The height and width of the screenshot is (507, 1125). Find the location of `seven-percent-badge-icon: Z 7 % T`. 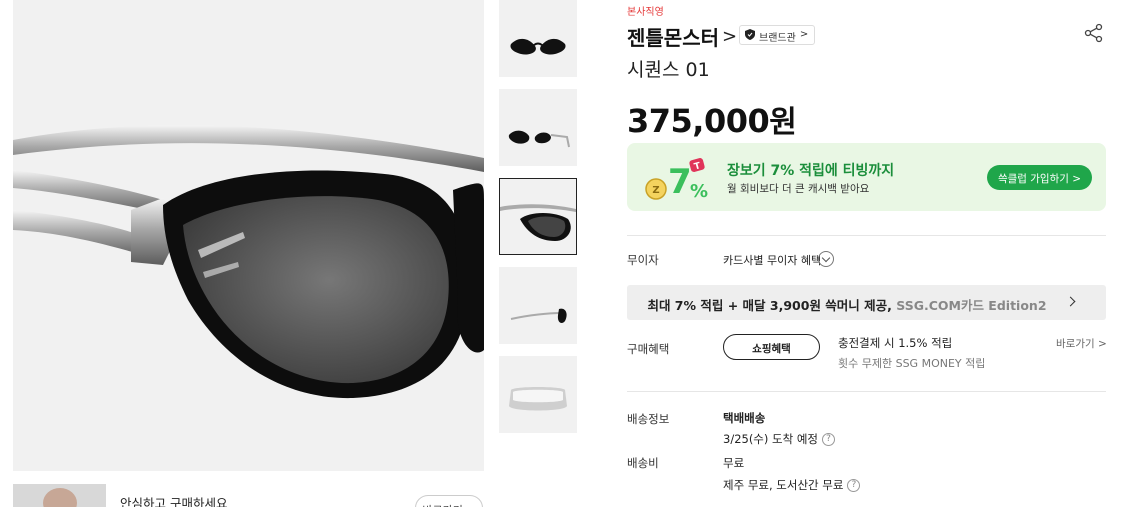

seven-percent-badge-icon: Z 7 % T is located at coordinates (676, 180).